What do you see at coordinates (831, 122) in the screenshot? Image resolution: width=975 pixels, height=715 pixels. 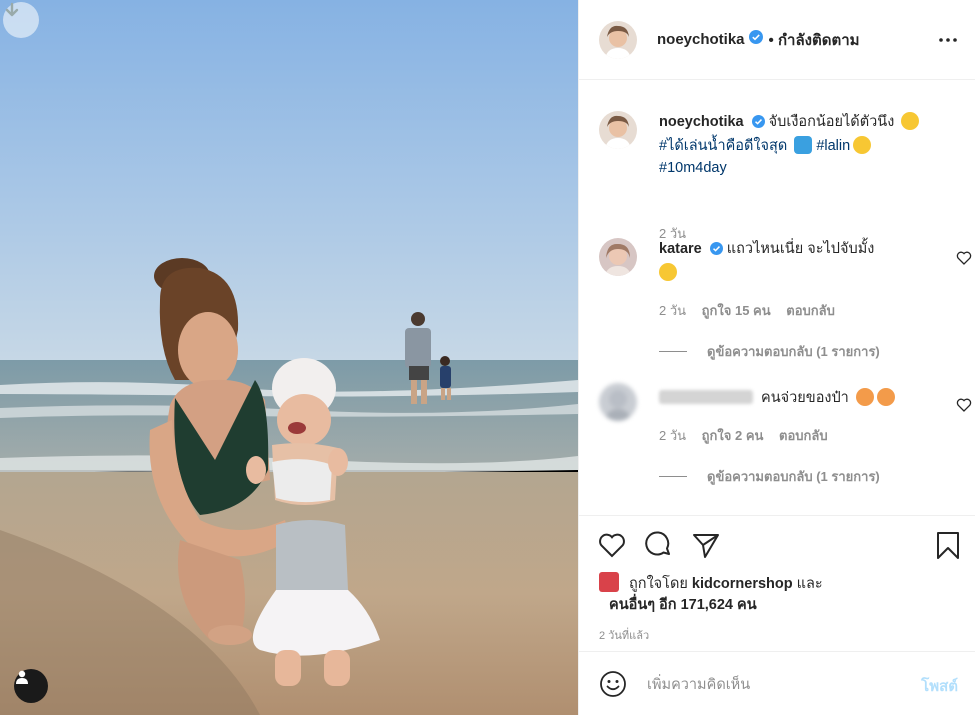 I see `caption-body: จับเงือกน้อยได้ตัวนึง` at bounding box center [831, 122].